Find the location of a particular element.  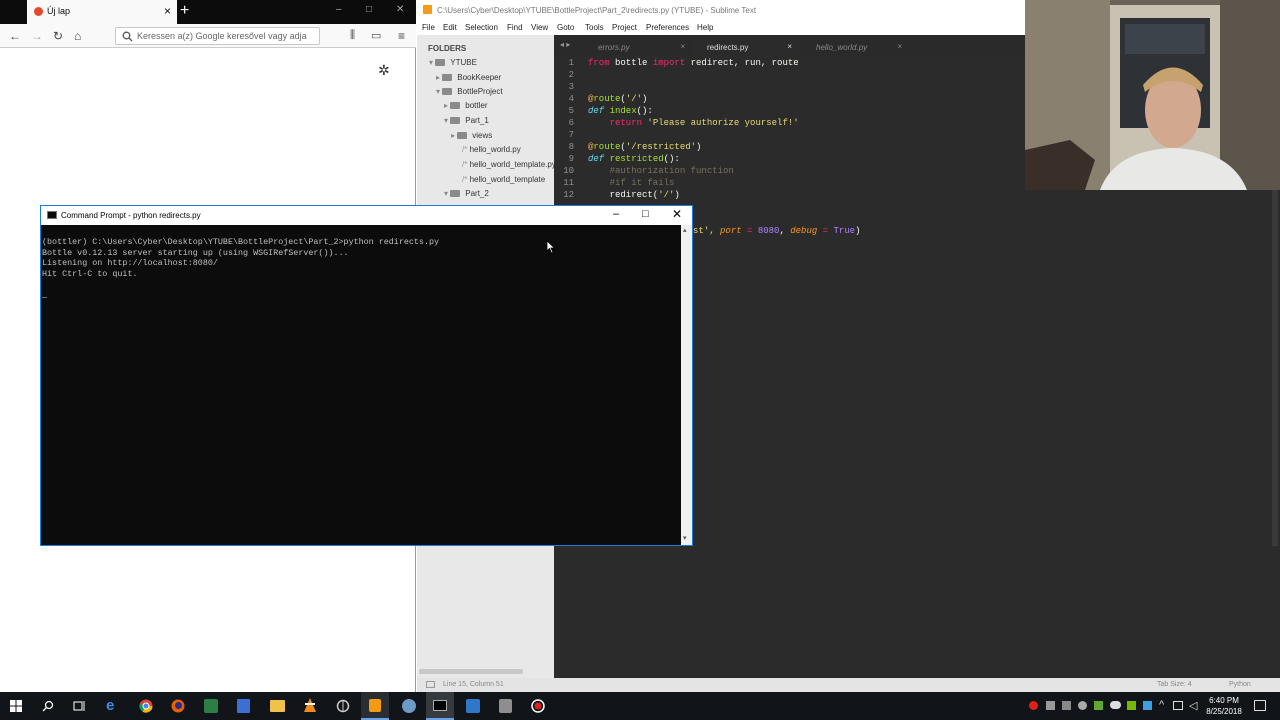

menu-view: View is located at coordinates (539, 27).